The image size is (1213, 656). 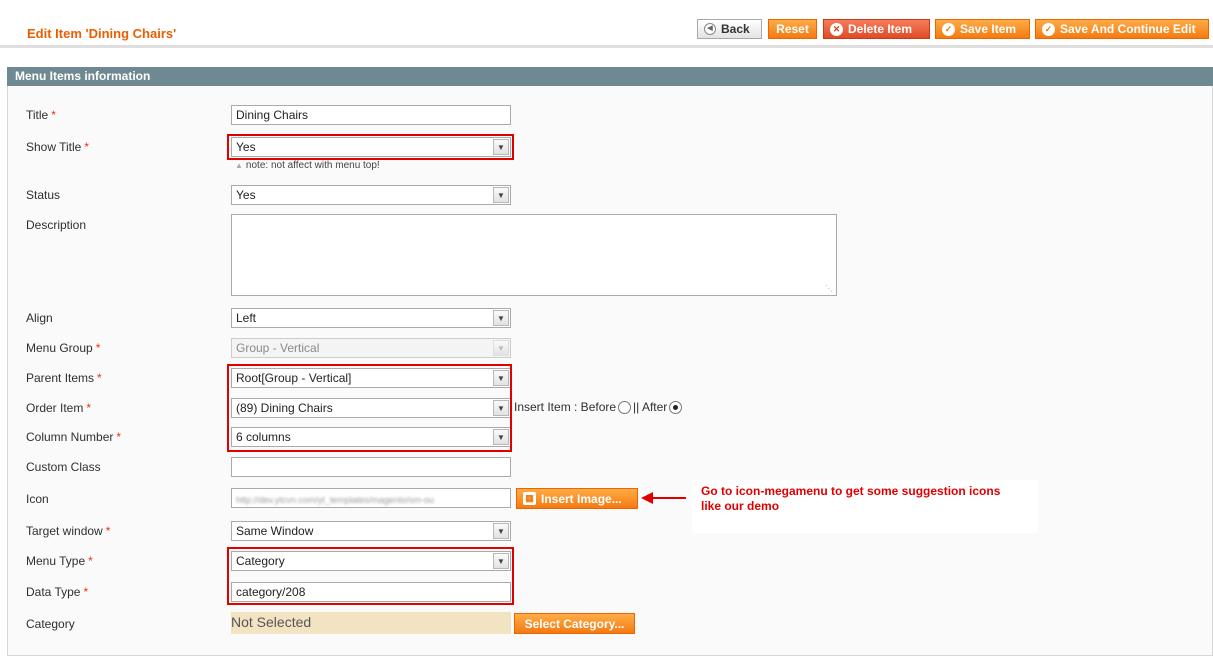 I want to click on highlight-box-menu-data-type, so click(x=370, y=576).